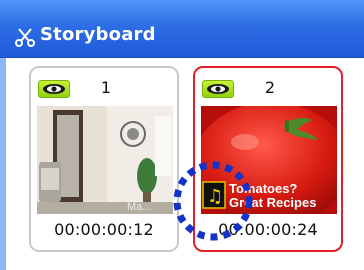 This screenshot has height=270, width=364. Describe the element at coordinates (106, 87) in the screenshot. I see `clip-number: 1` at that location.